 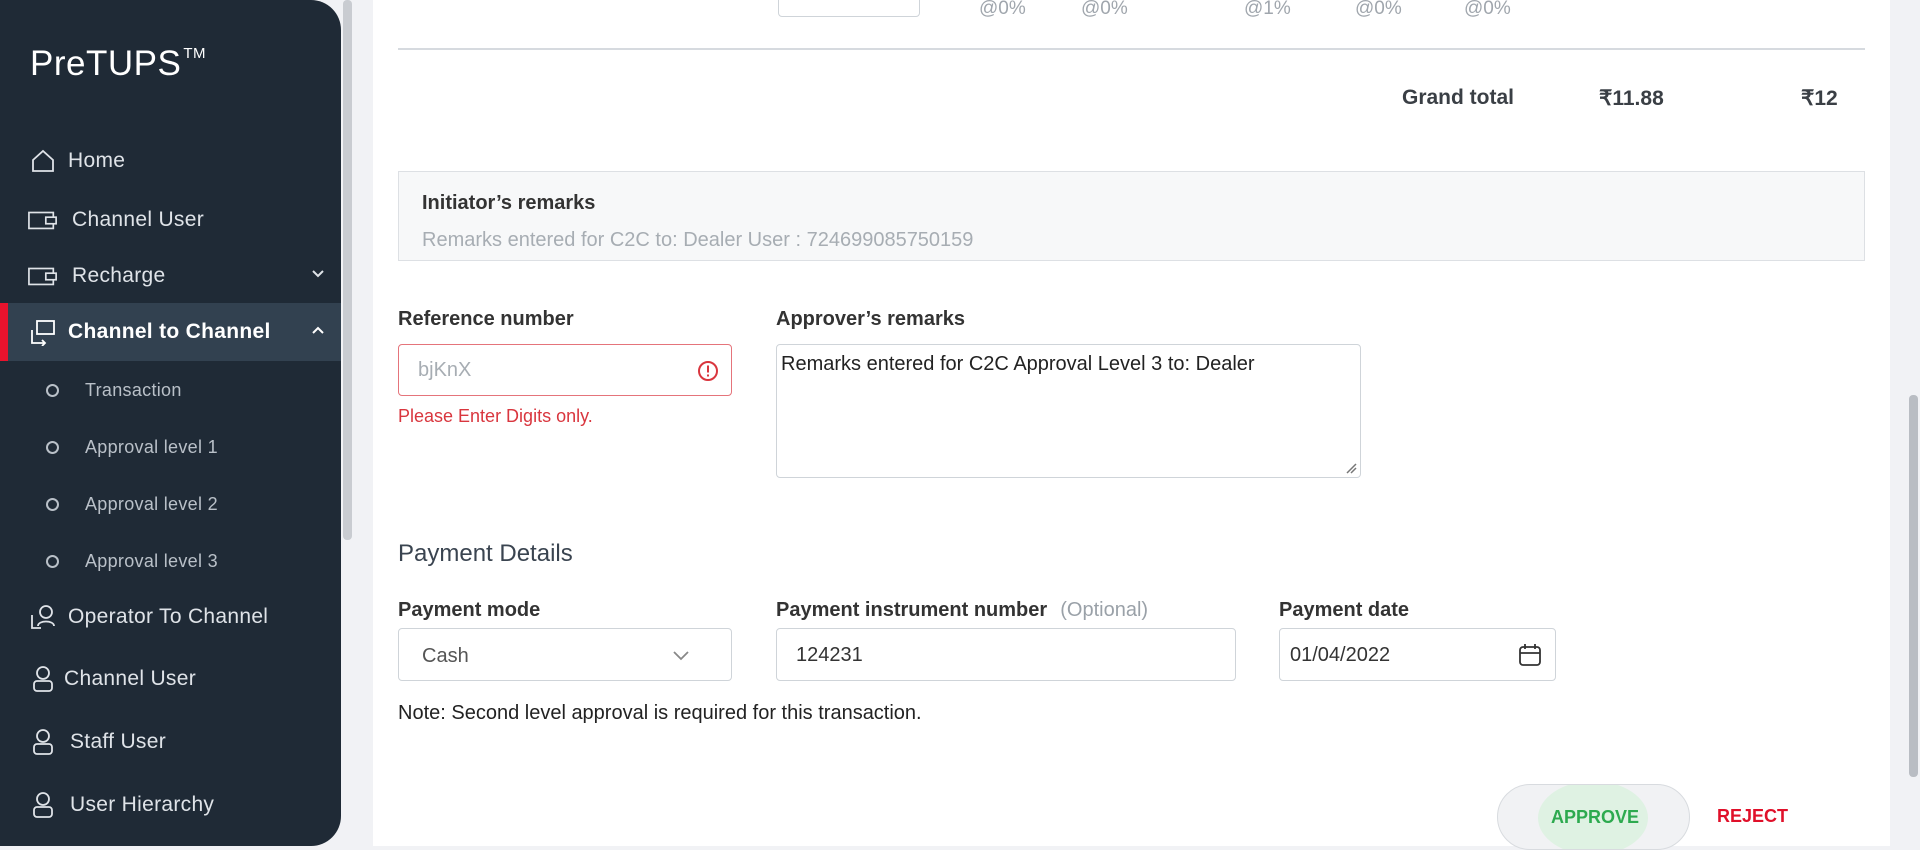 I want to click on sidebar-subitem-approval-level-1: Approval level 1, so click(x=170, y=447).